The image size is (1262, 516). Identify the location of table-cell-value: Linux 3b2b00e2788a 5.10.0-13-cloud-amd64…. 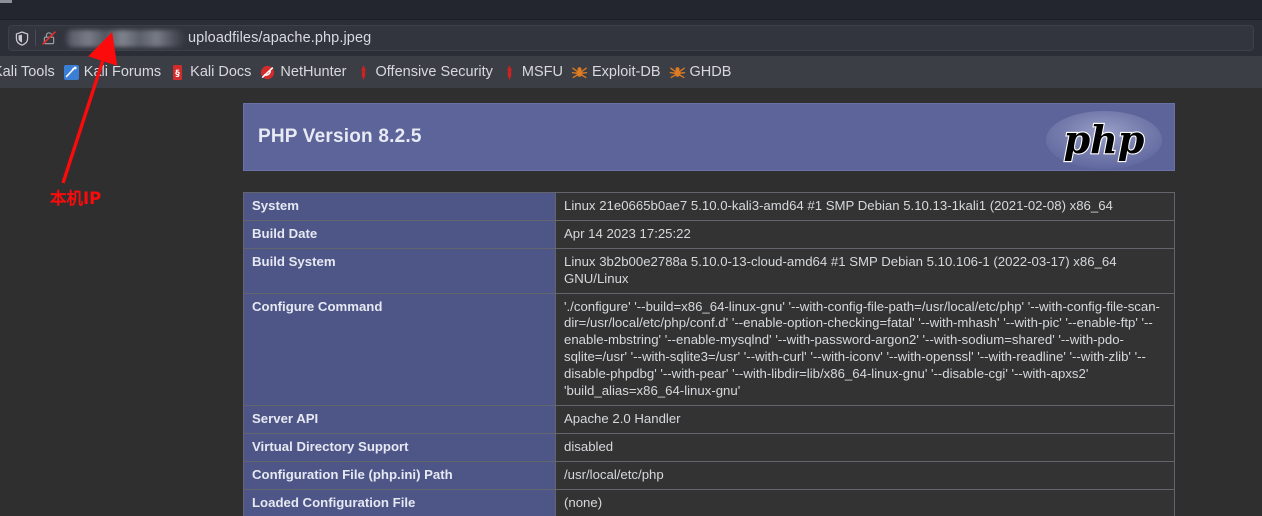
(865, 270).